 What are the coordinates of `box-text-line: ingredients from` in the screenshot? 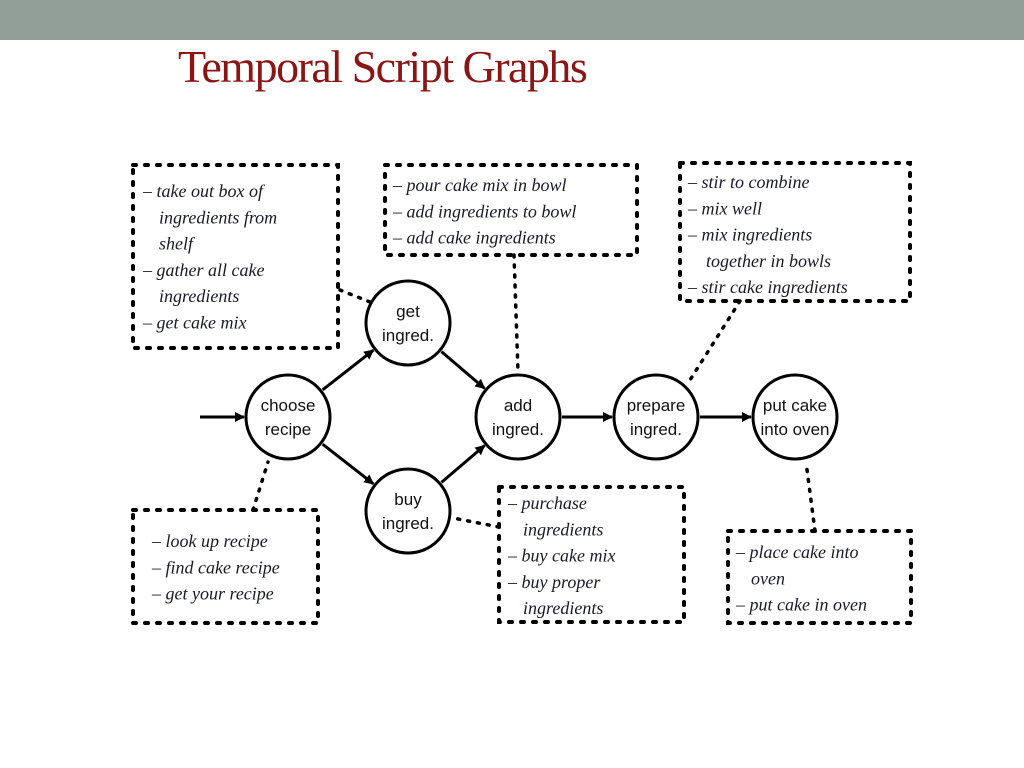 It's located at (218, 217).